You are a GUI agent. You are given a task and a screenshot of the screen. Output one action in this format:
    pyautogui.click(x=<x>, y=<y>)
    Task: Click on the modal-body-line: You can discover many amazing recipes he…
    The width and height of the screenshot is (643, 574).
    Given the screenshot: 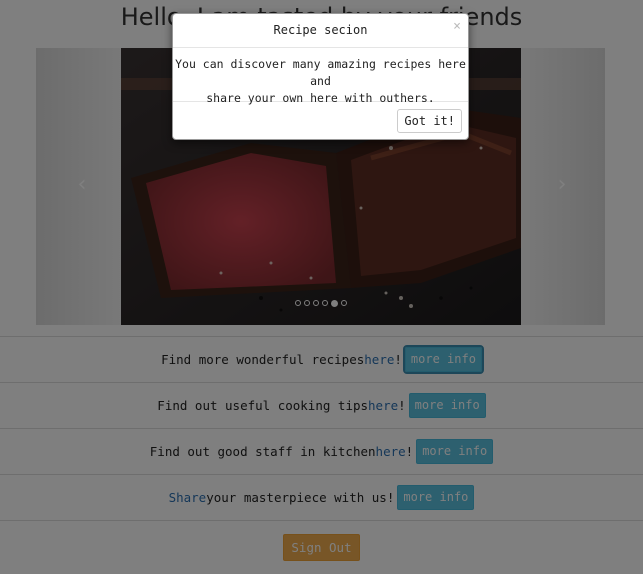 What is the action you would take?
    pyautogui.click(x=320, y=72)
    